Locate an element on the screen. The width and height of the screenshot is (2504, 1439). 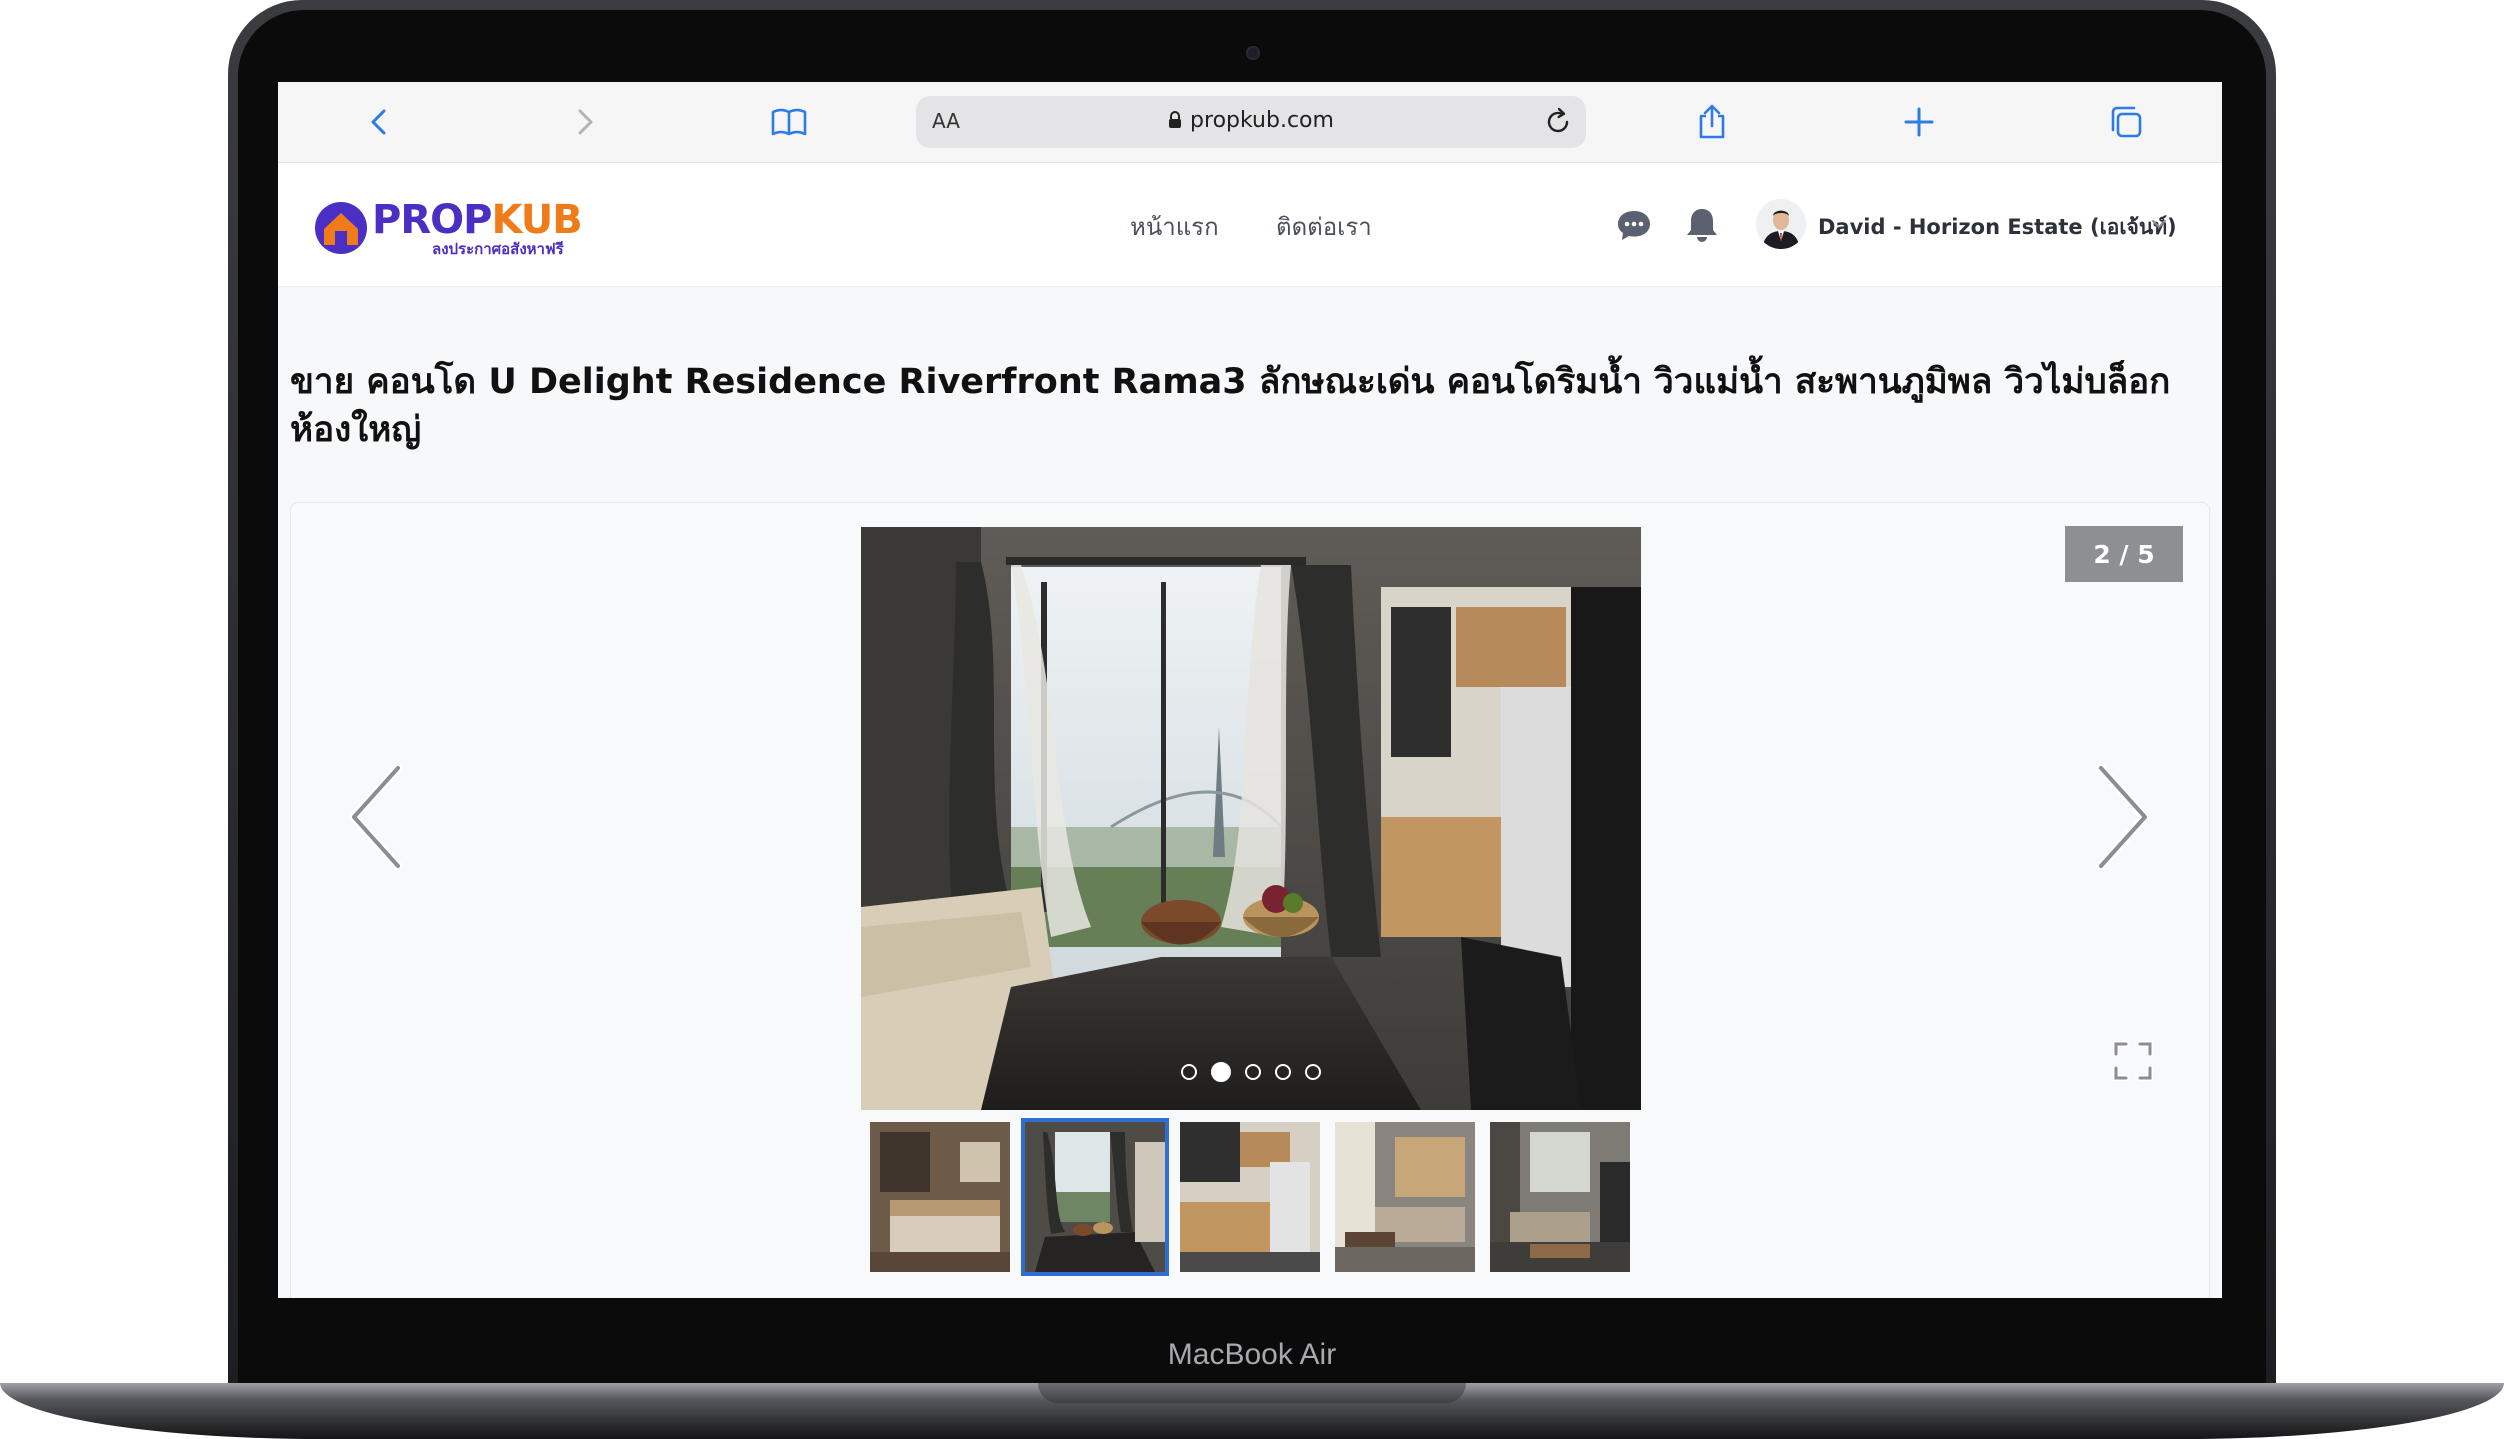
thumbnail-bedroom is located at coordinates (940, 1197).